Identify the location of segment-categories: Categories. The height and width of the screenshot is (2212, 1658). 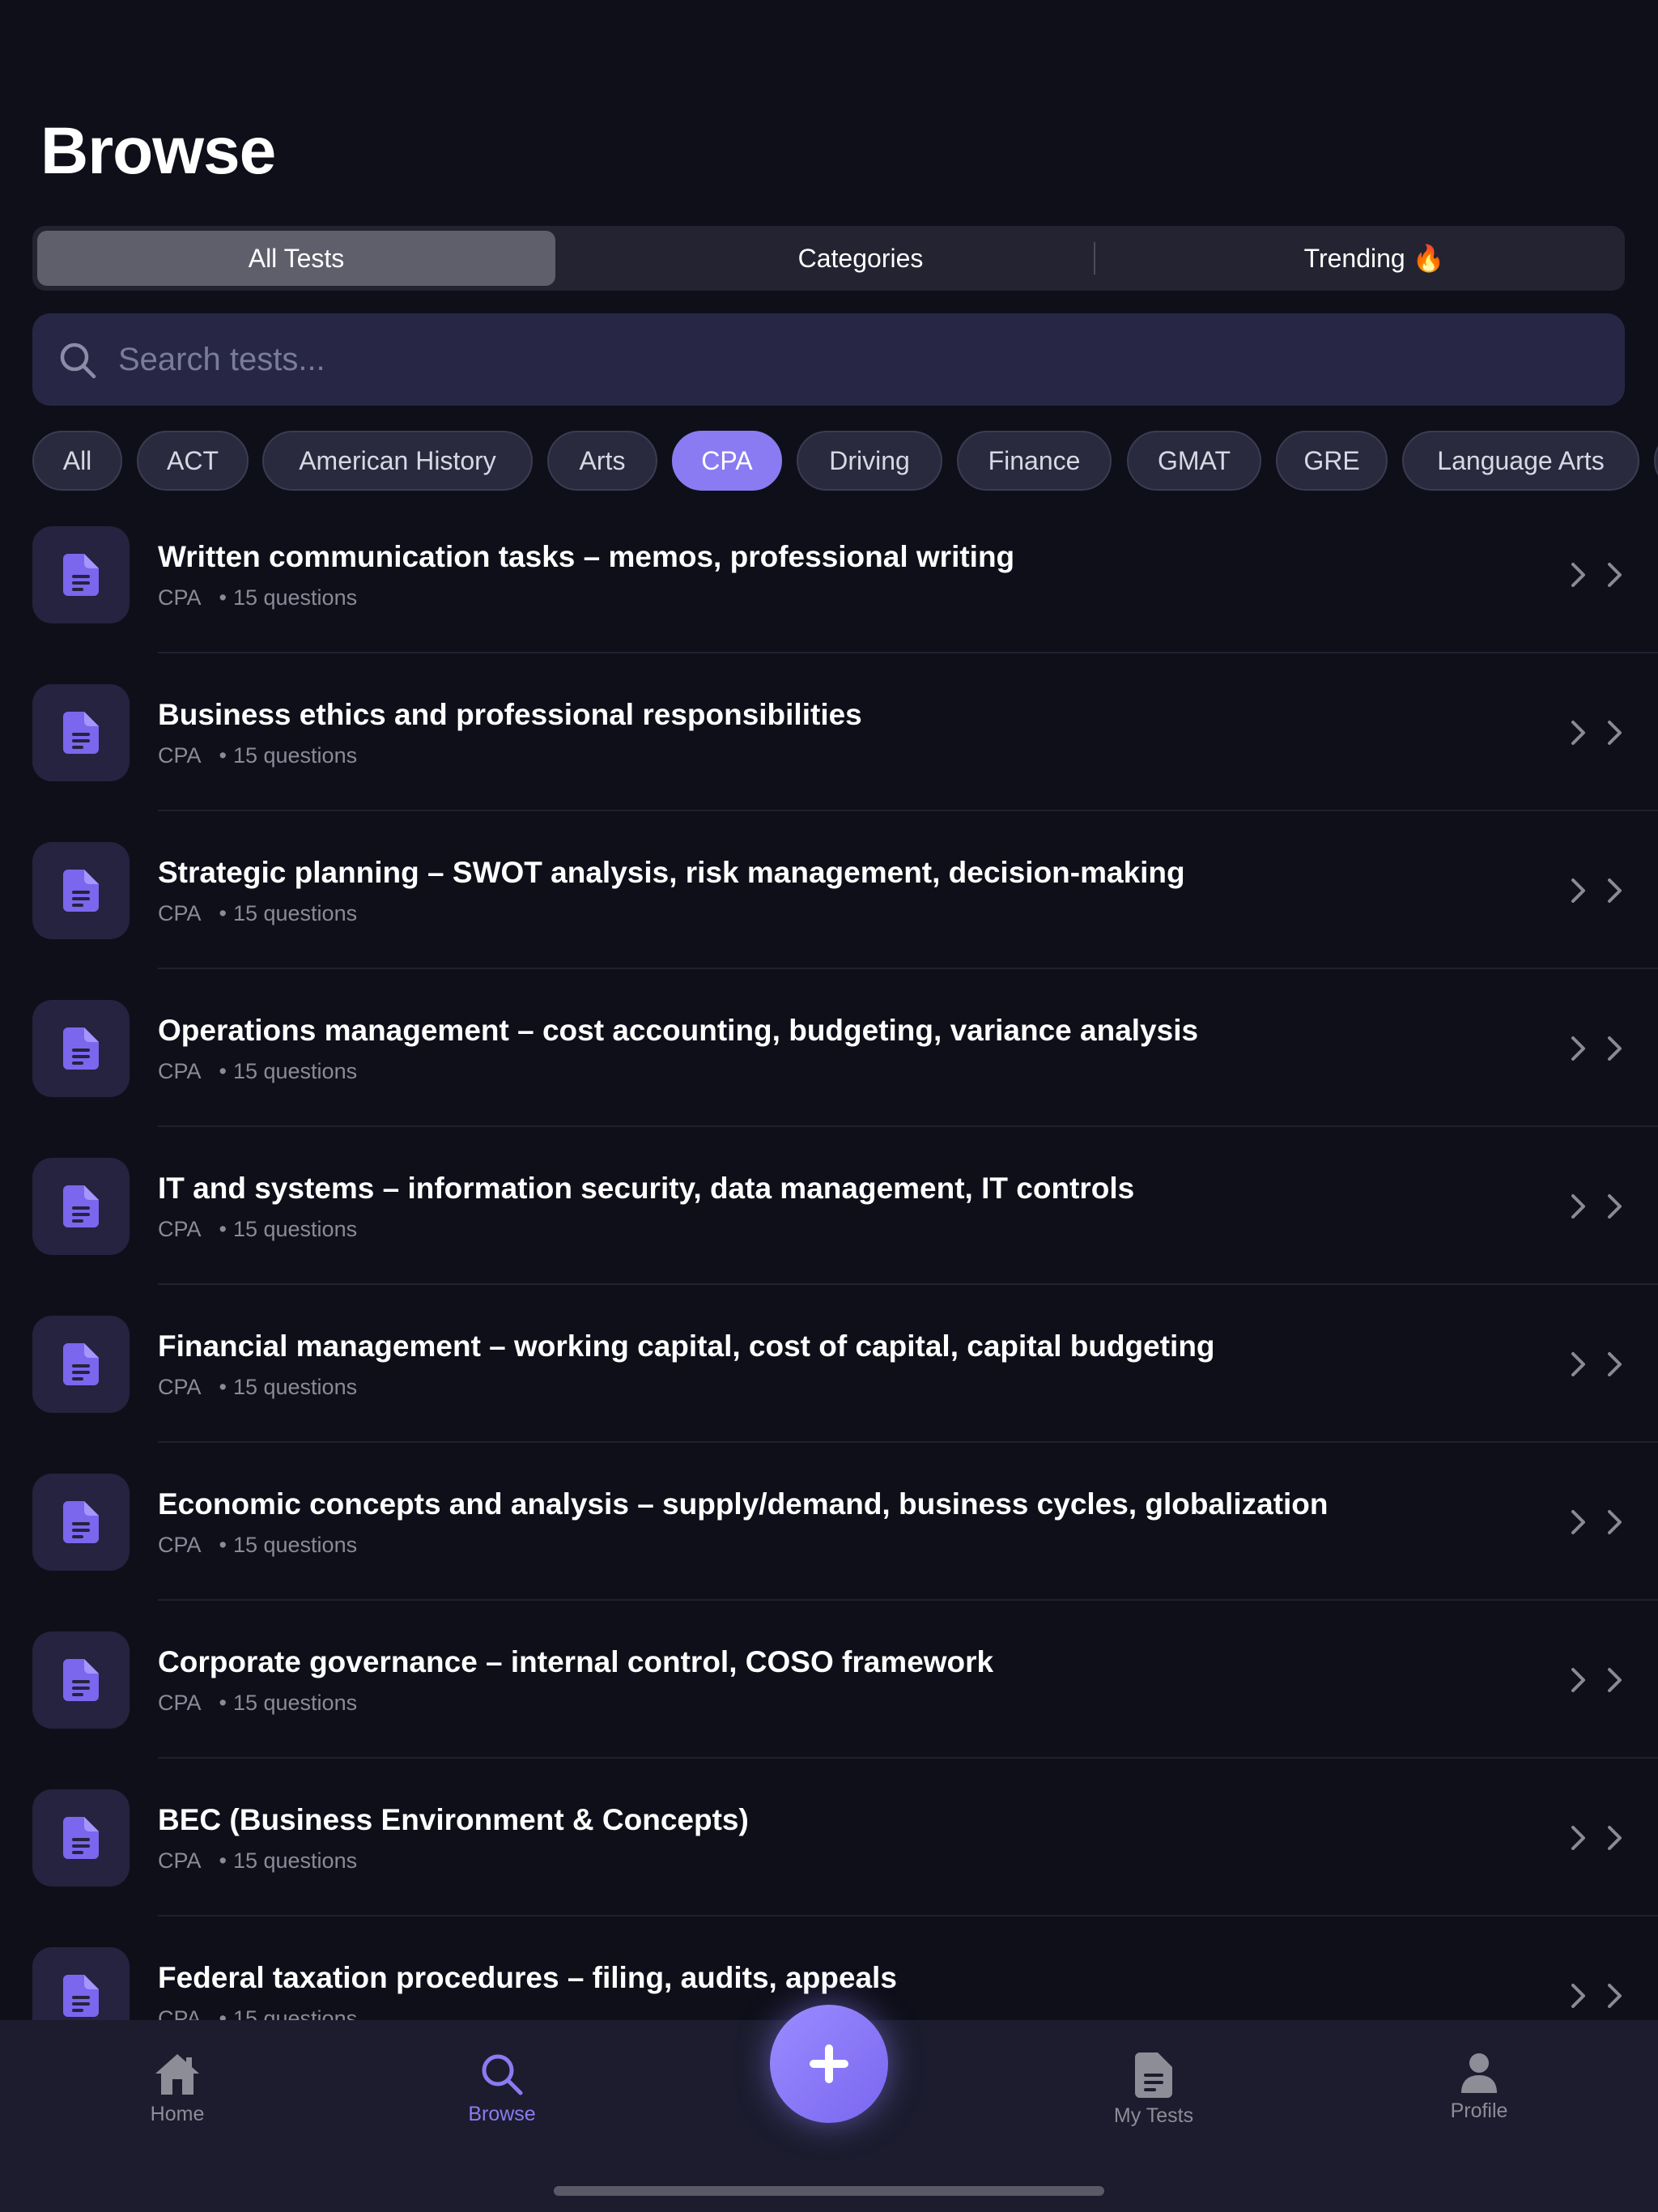
(860, 259).